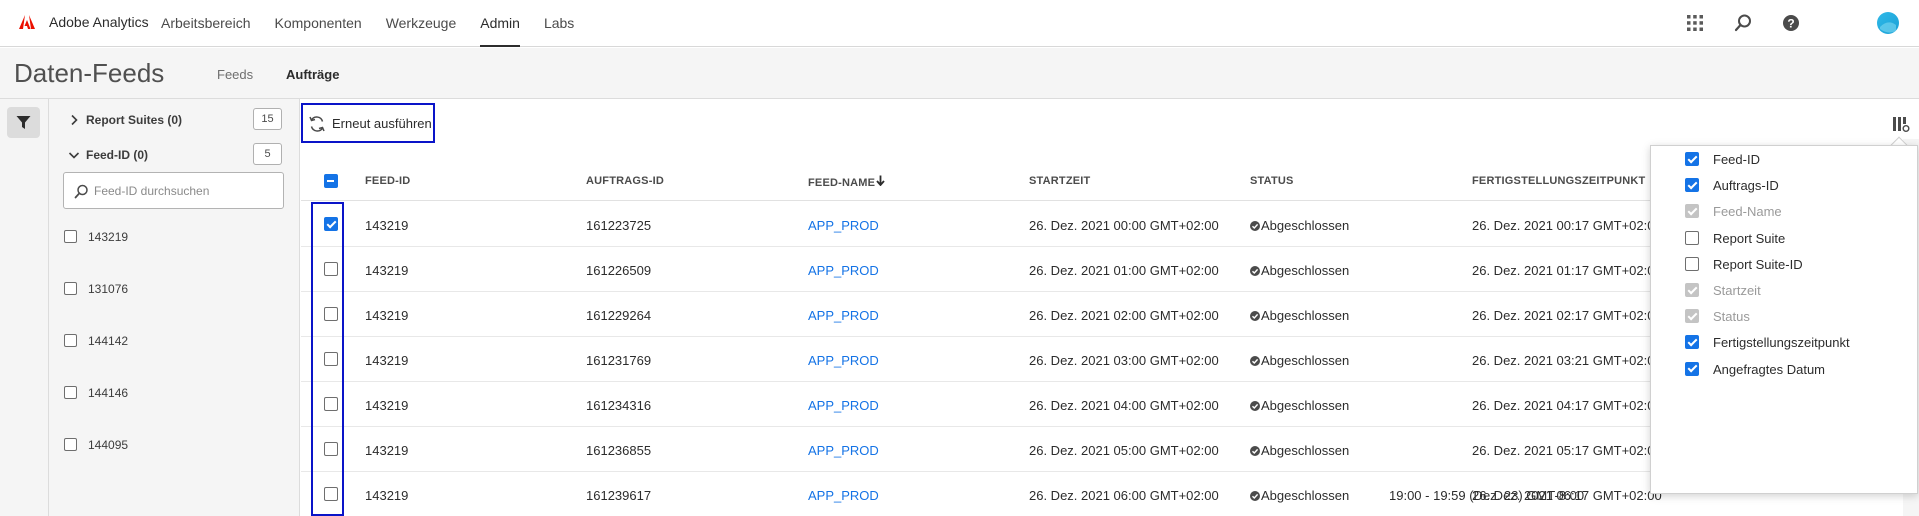 The image size is (1919, 516). What do you see at coordinates (1747, 212) in the screenshot?
I see `column-toggle-label: Feed-Name` at bounding box center [1747, 212].